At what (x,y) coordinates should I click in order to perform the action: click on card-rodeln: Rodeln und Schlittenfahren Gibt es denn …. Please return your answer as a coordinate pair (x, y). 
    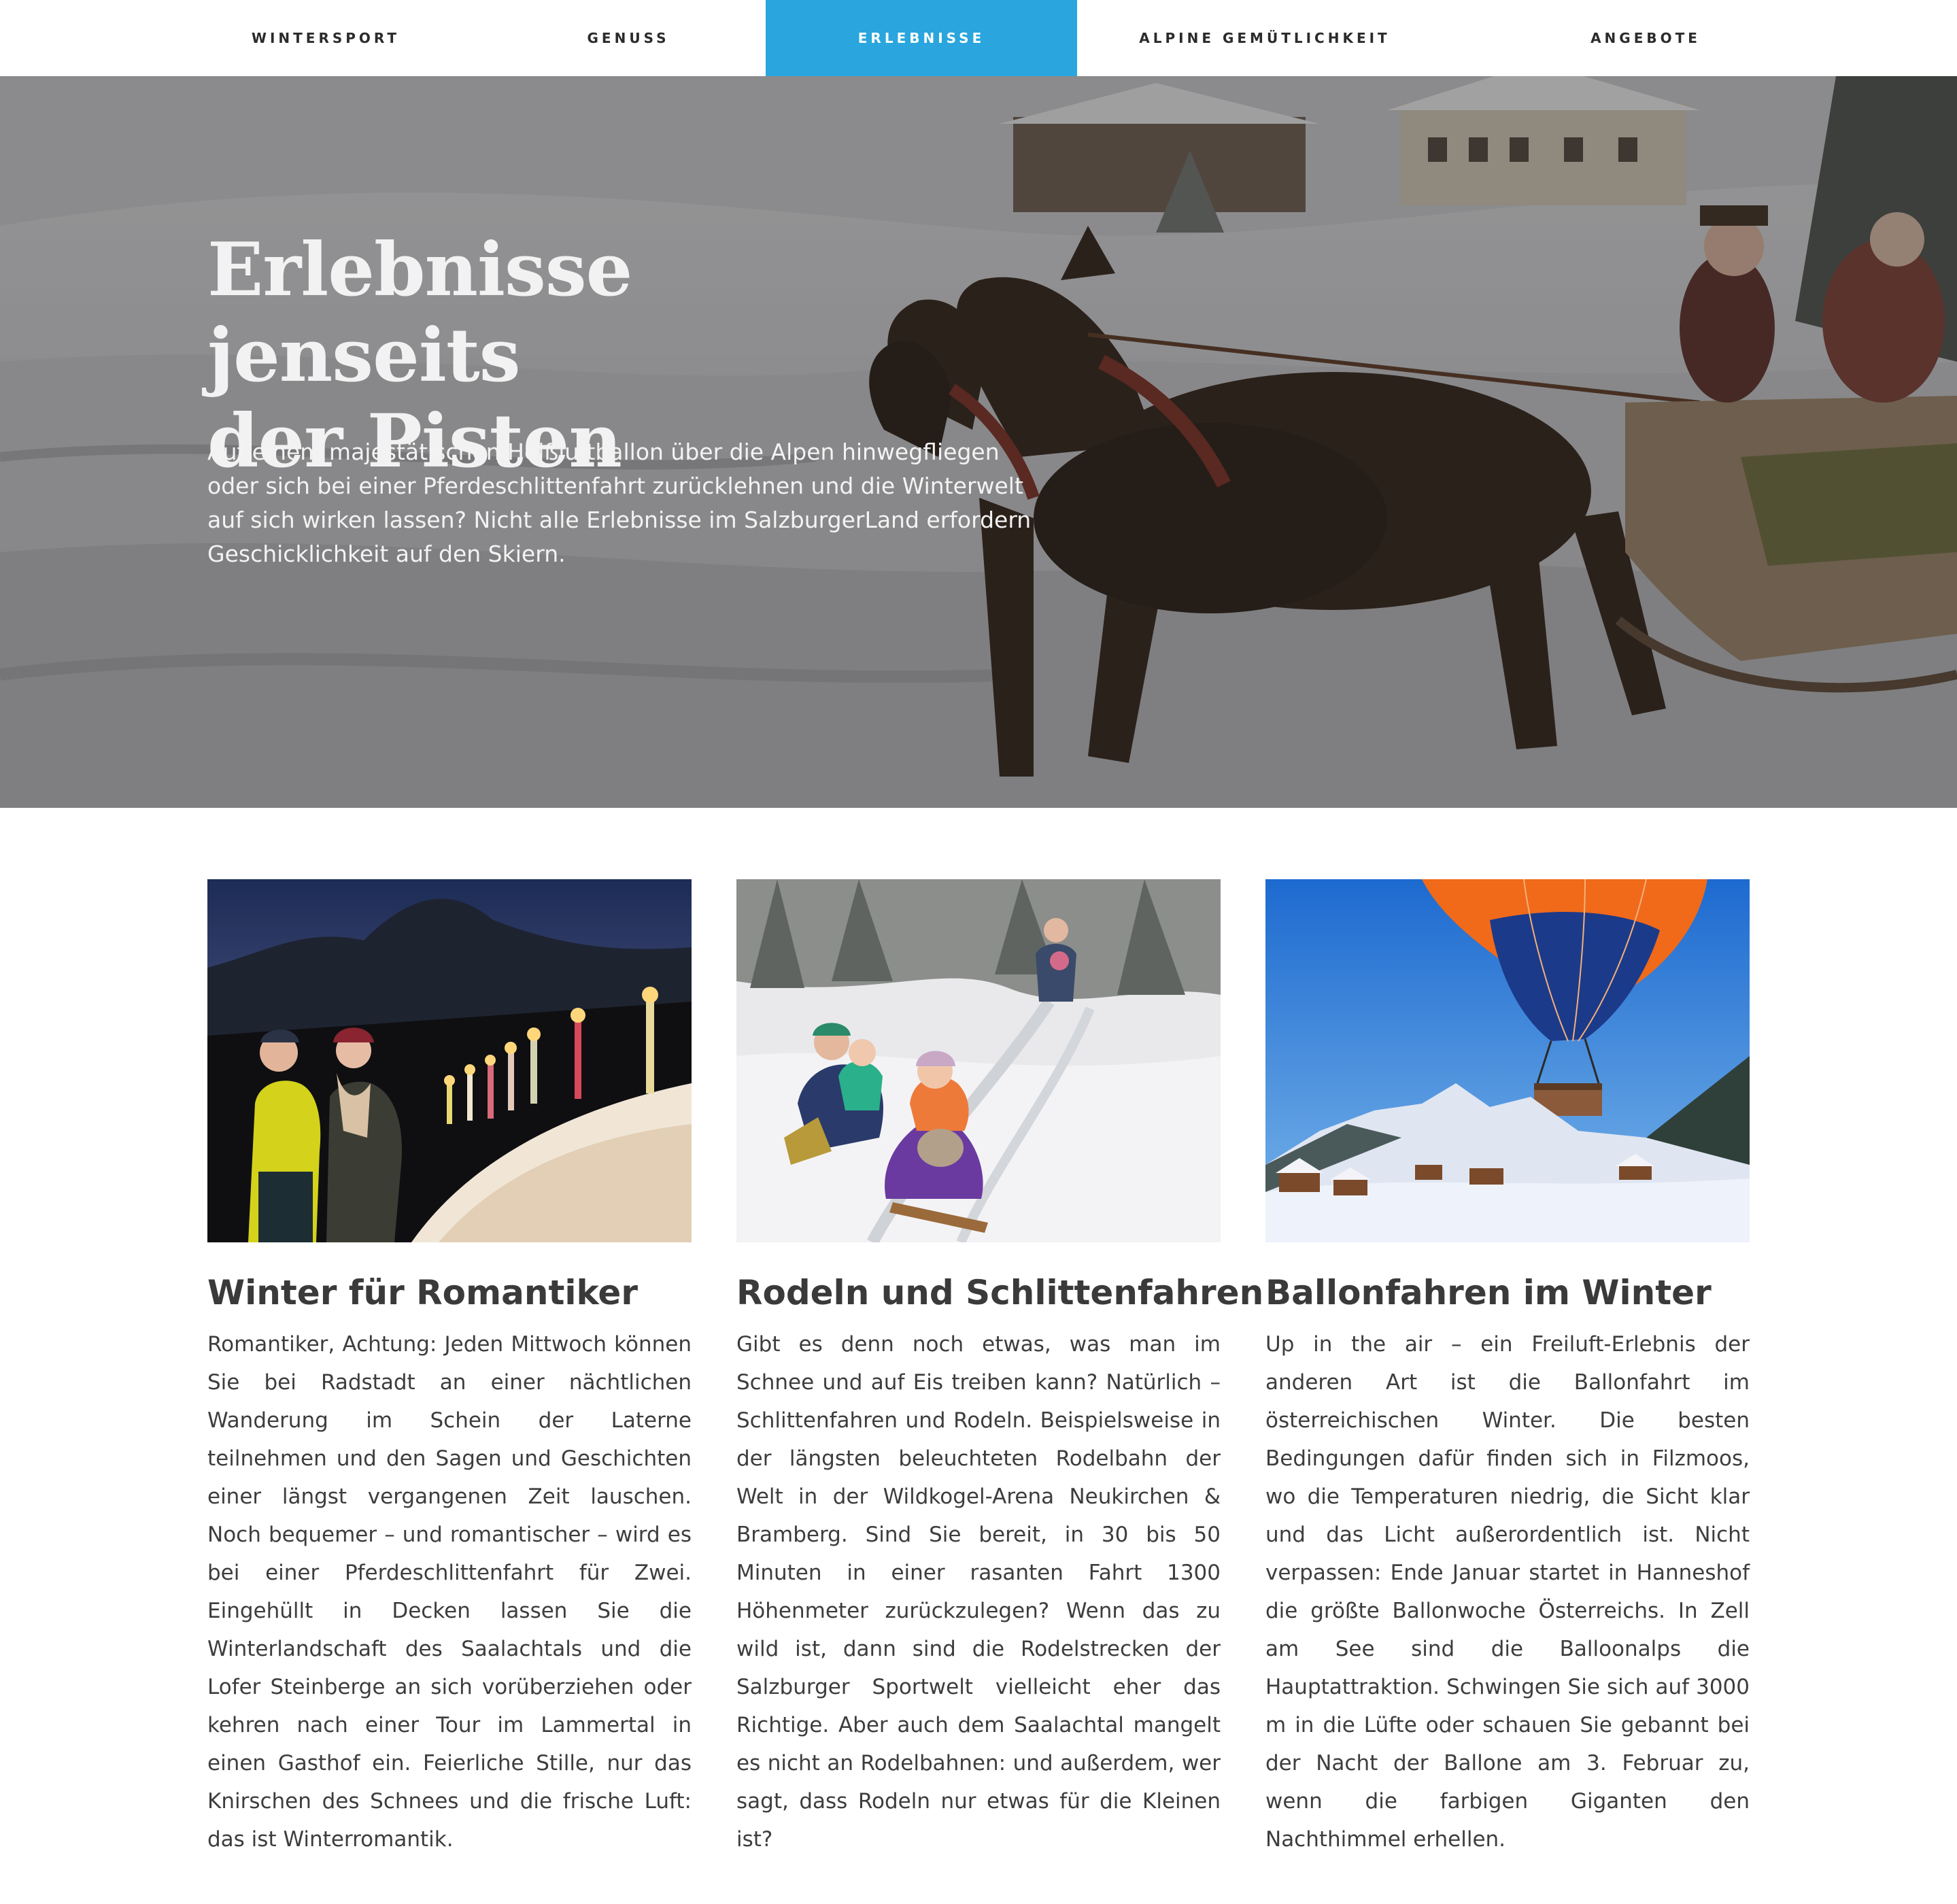
    Looking at the image, I should click on (999, 1369).